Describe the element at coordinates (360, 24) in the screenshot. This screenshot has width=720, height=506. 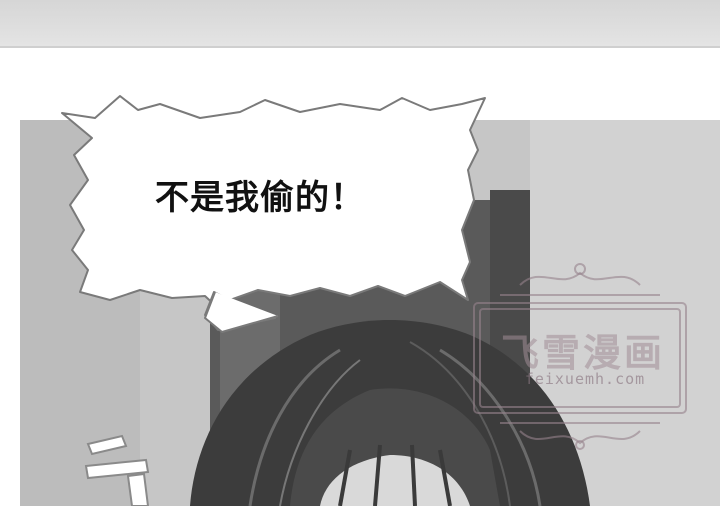
I see `previous-panel-edge` at that location.